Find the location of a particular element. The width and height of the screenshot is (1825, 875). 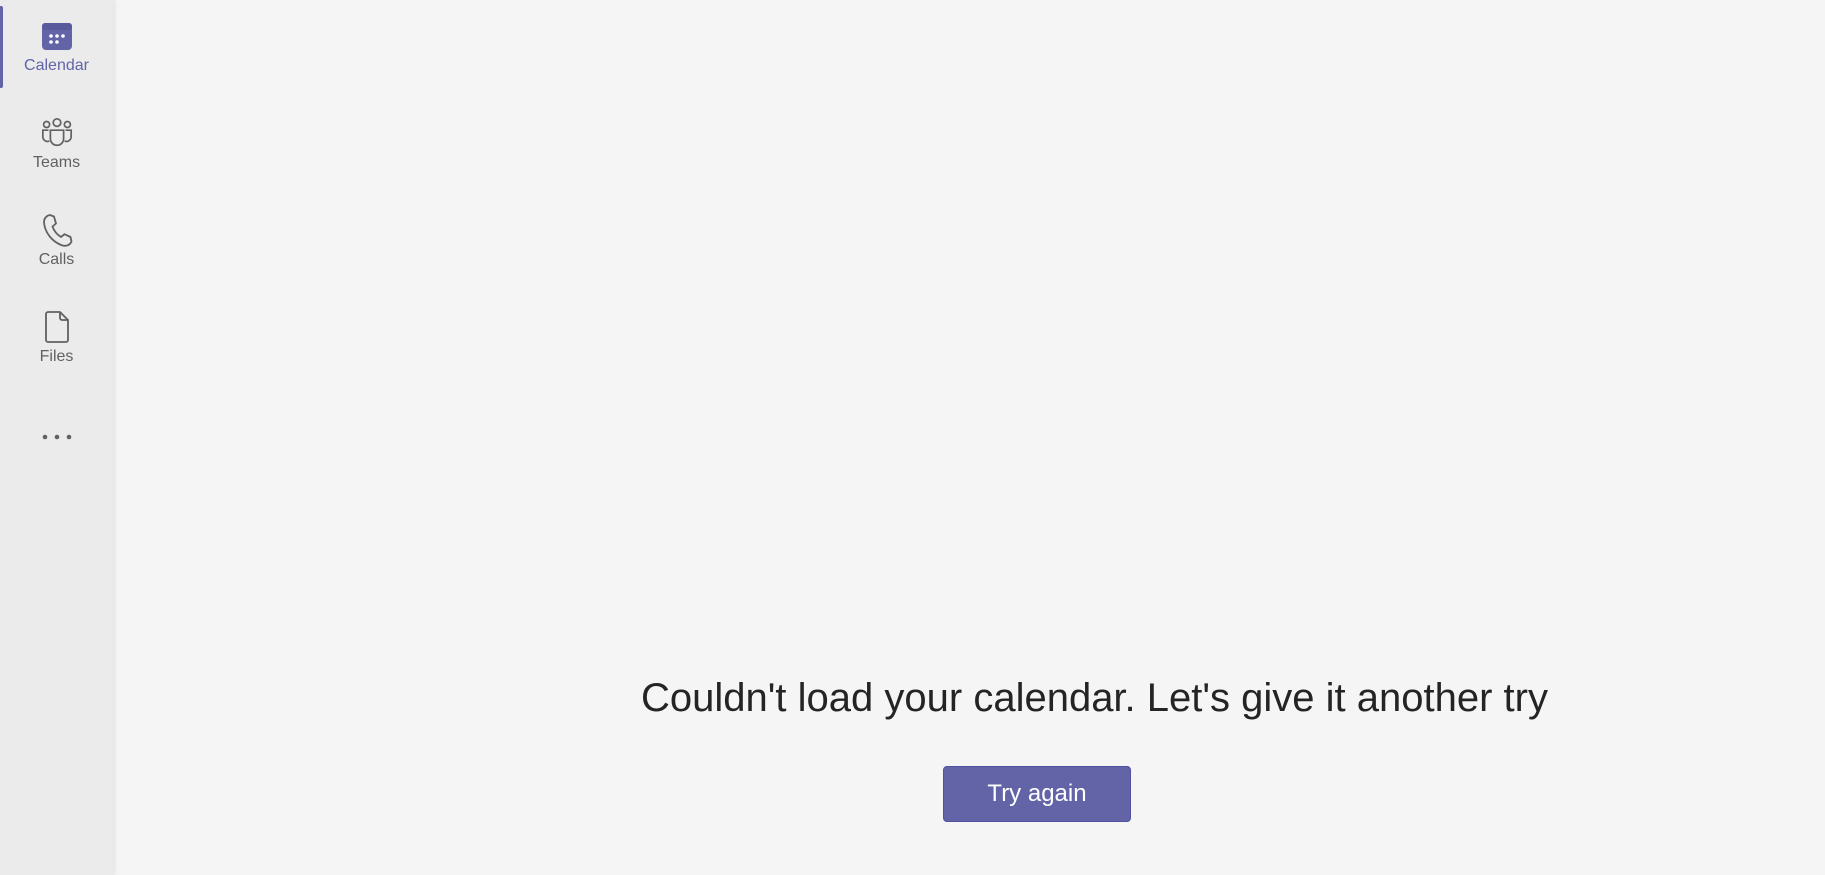

app-bar-item-label: Files is located at coordinates (56, 356).